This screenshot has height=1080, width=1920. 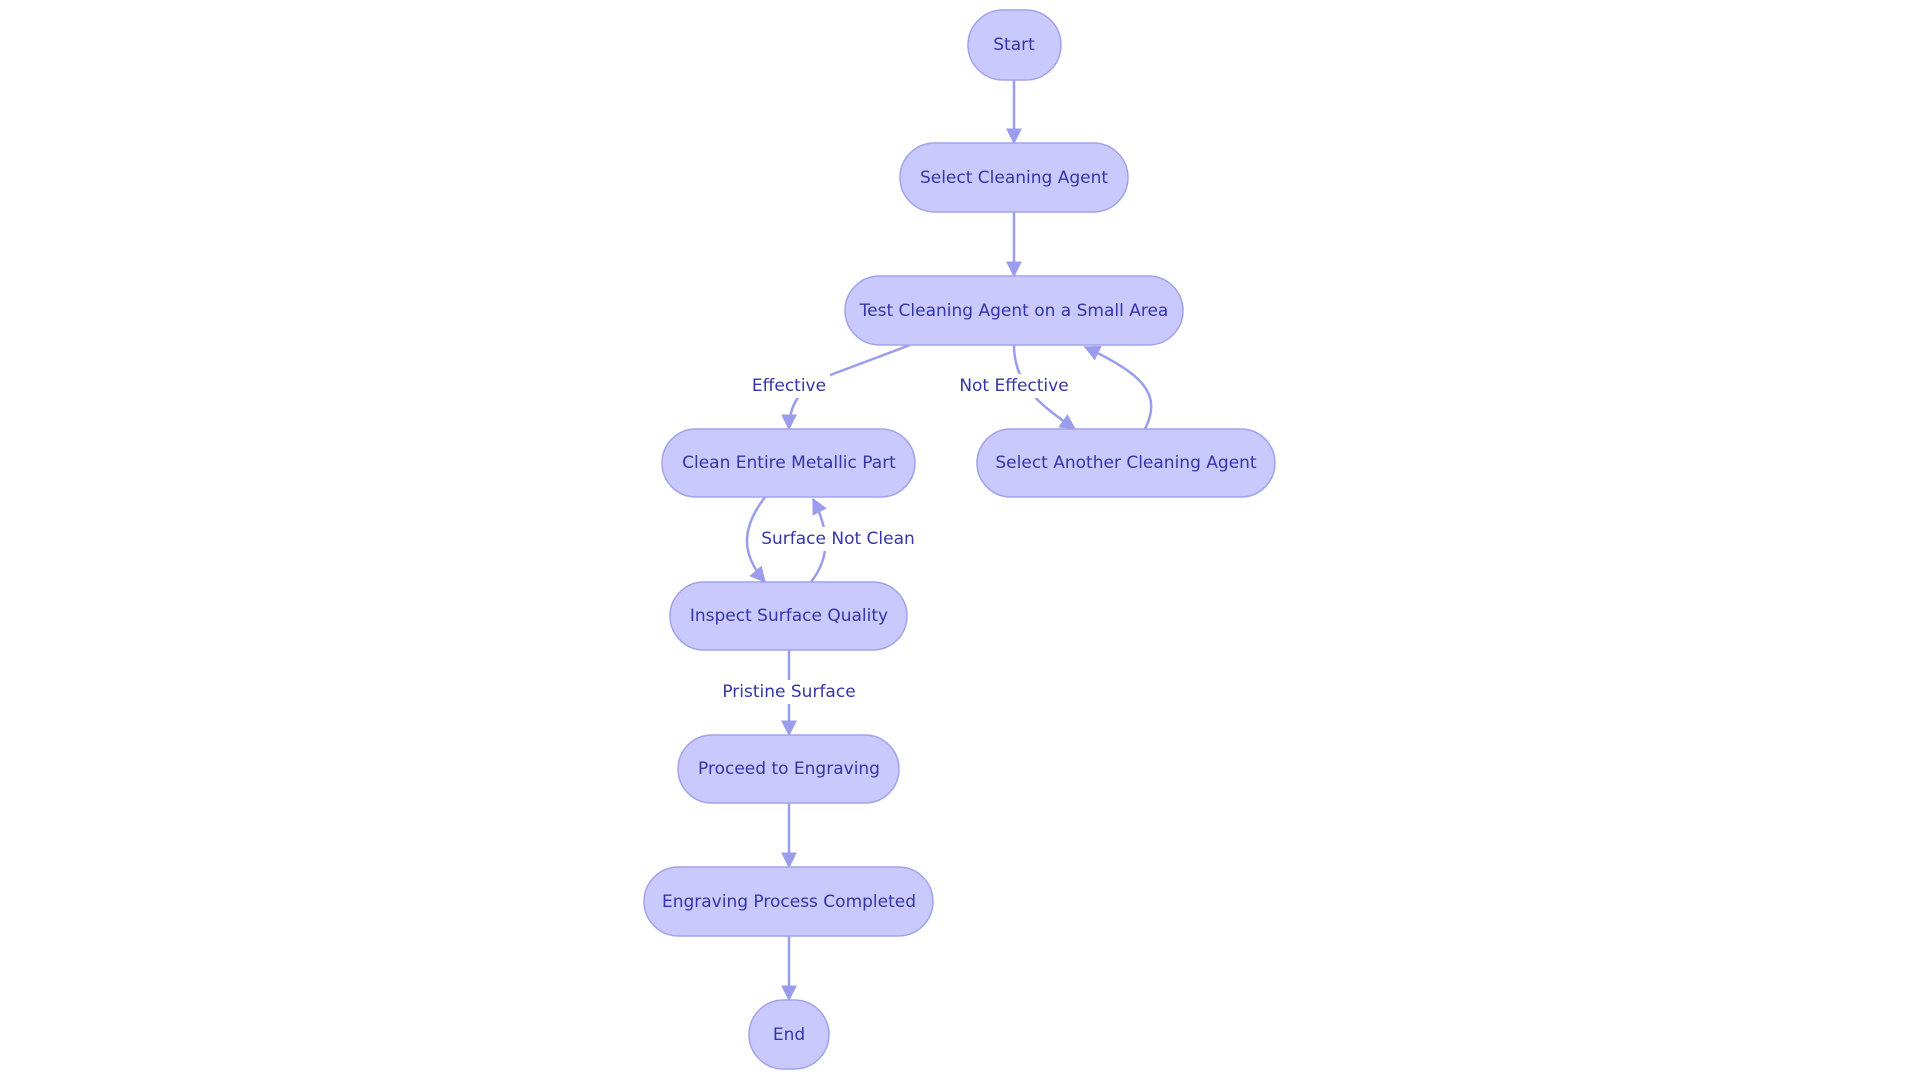 I want to click on node-clean-entire-part: Clean Entire Metallic Part, so click(x=788, y=463).